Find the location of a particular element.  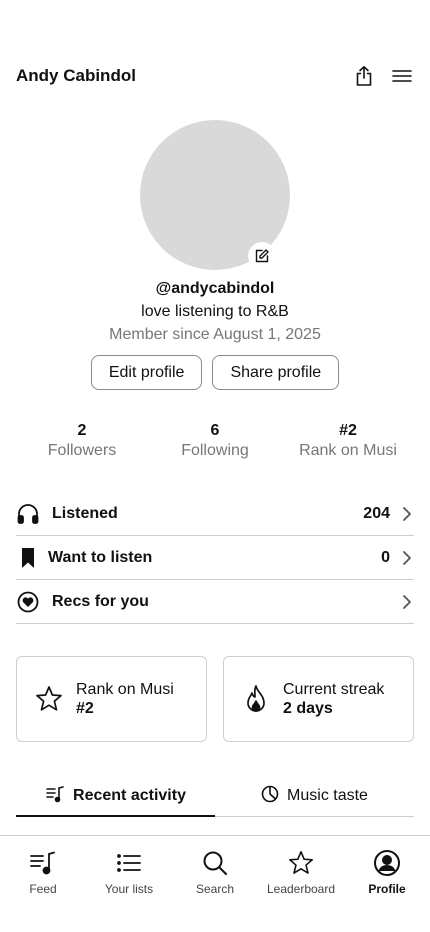

share-icon is located at coordinates (364, 76).